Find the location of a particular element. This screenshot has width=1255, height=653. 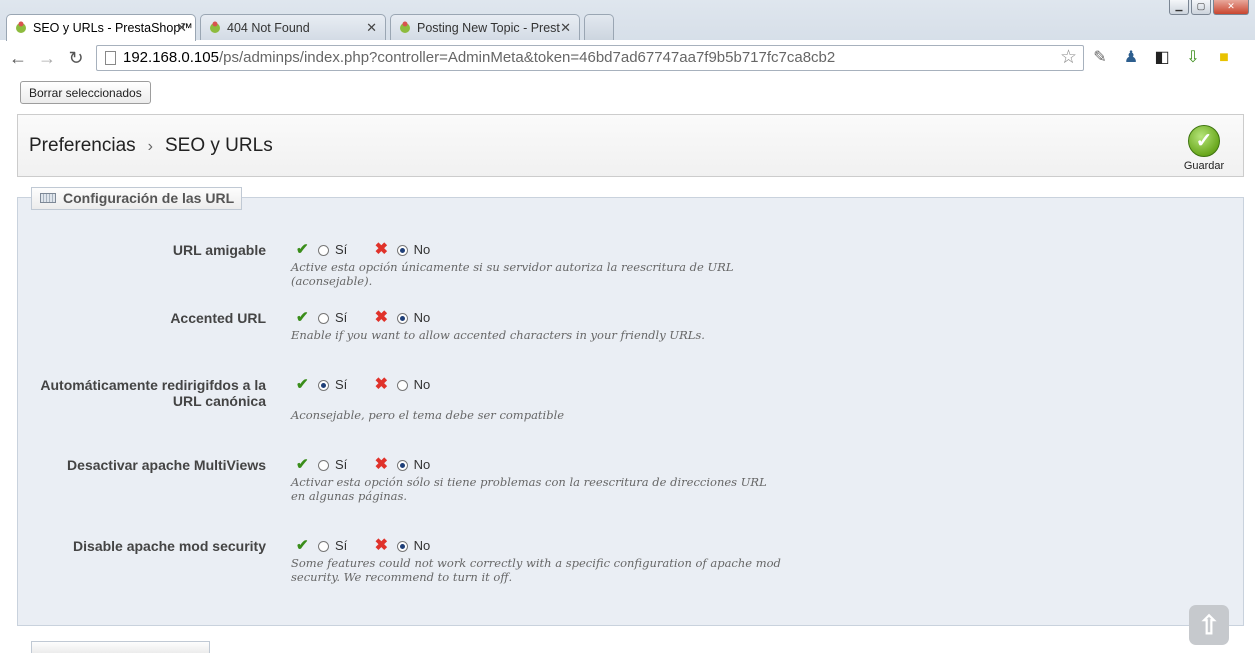

url-host: 192.168.0.105 is located at coordinates (171, 57).